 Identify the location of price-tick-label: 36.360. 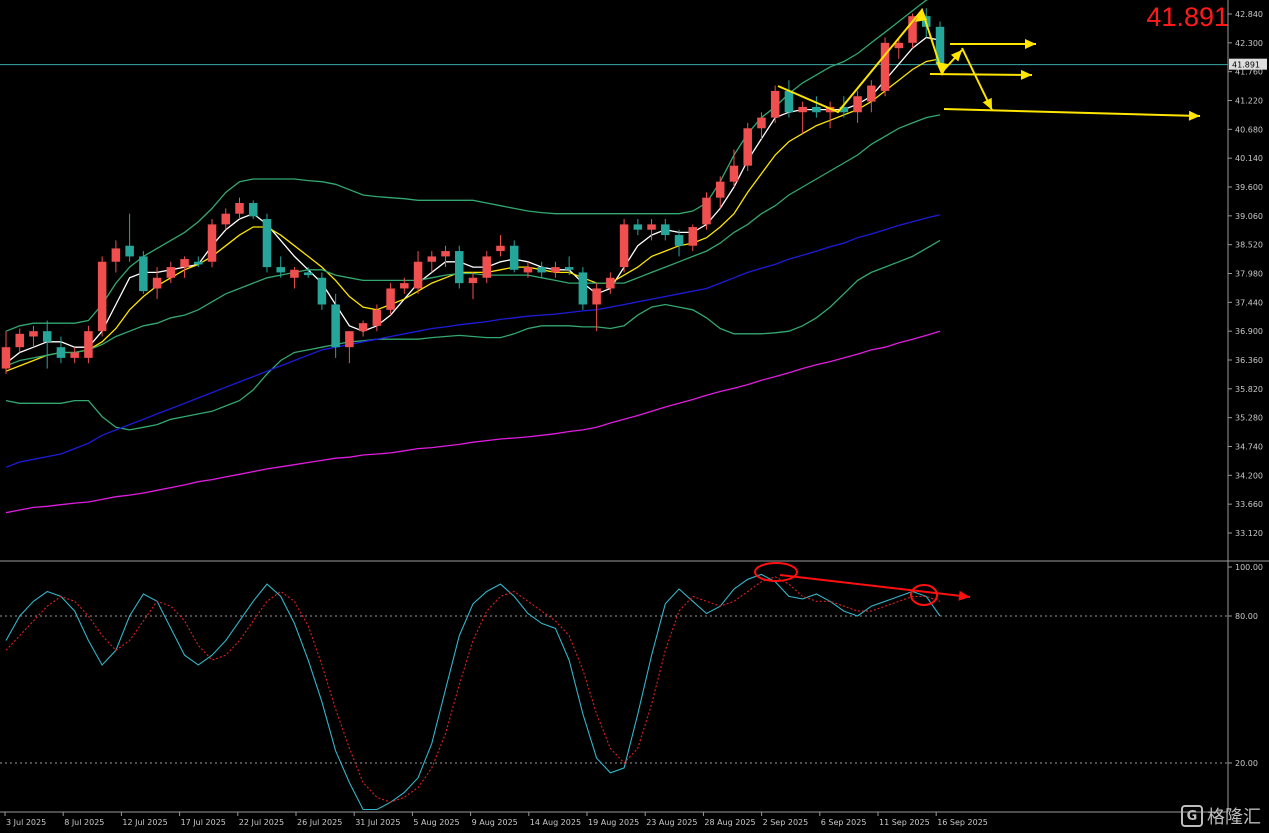
(1249, 360).